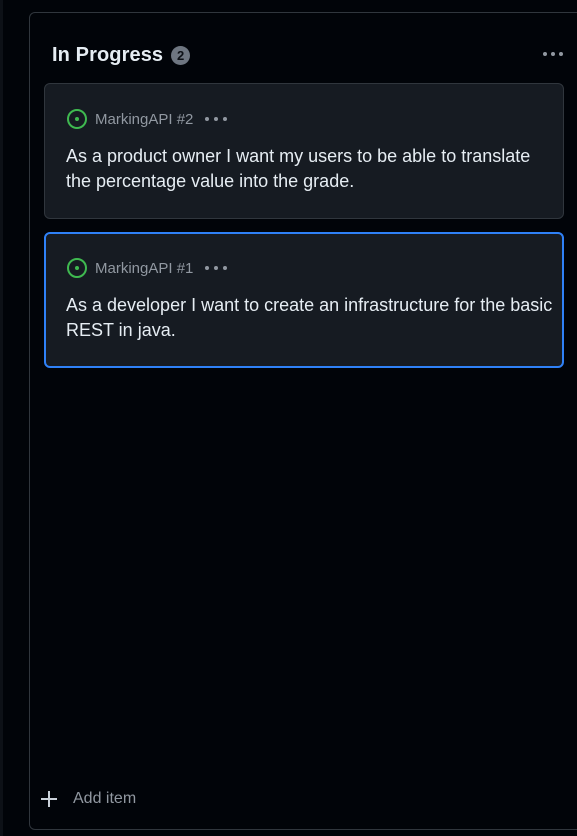  Describe the element at coordinates (1, 418) in the screenshot. I see `left-edge` at that location.